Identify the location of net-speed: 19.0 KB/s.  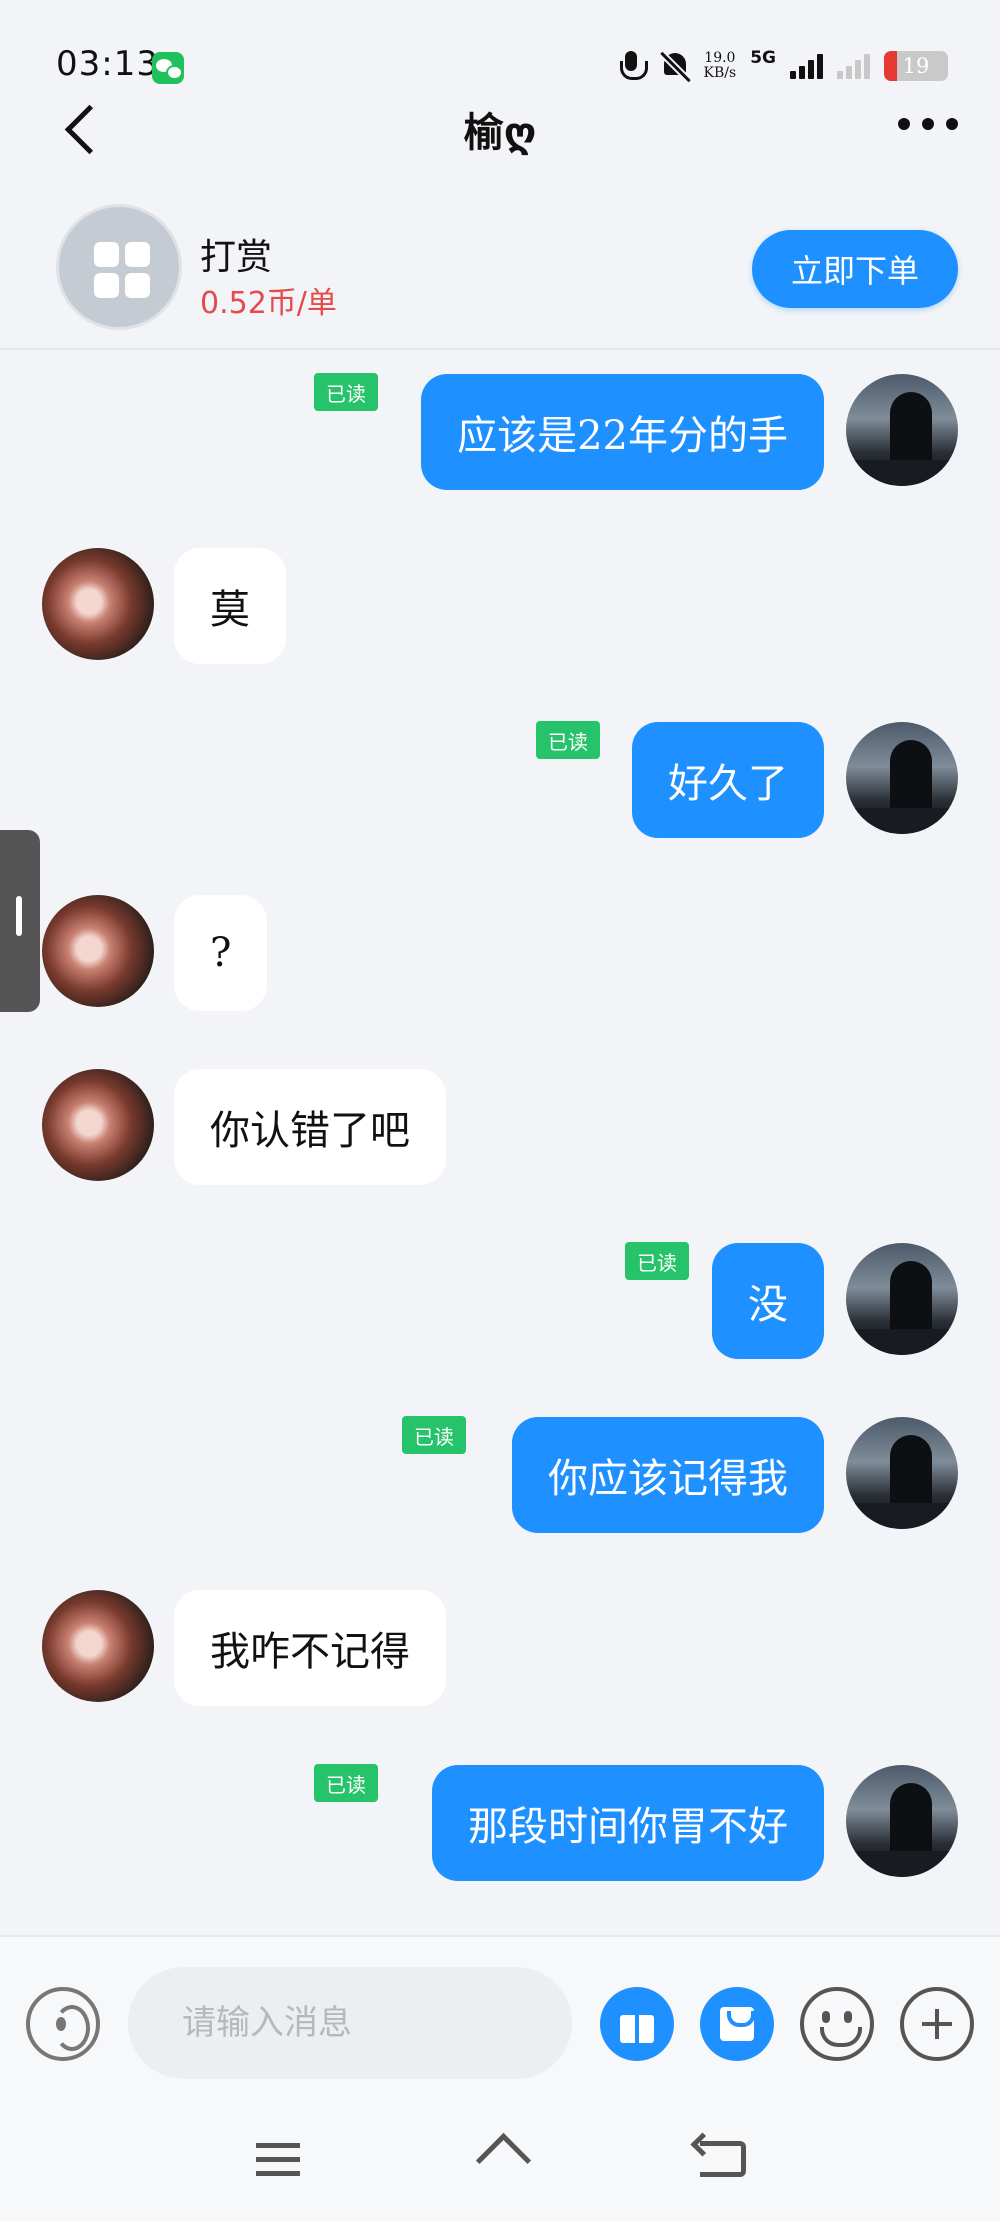
(720, 66).